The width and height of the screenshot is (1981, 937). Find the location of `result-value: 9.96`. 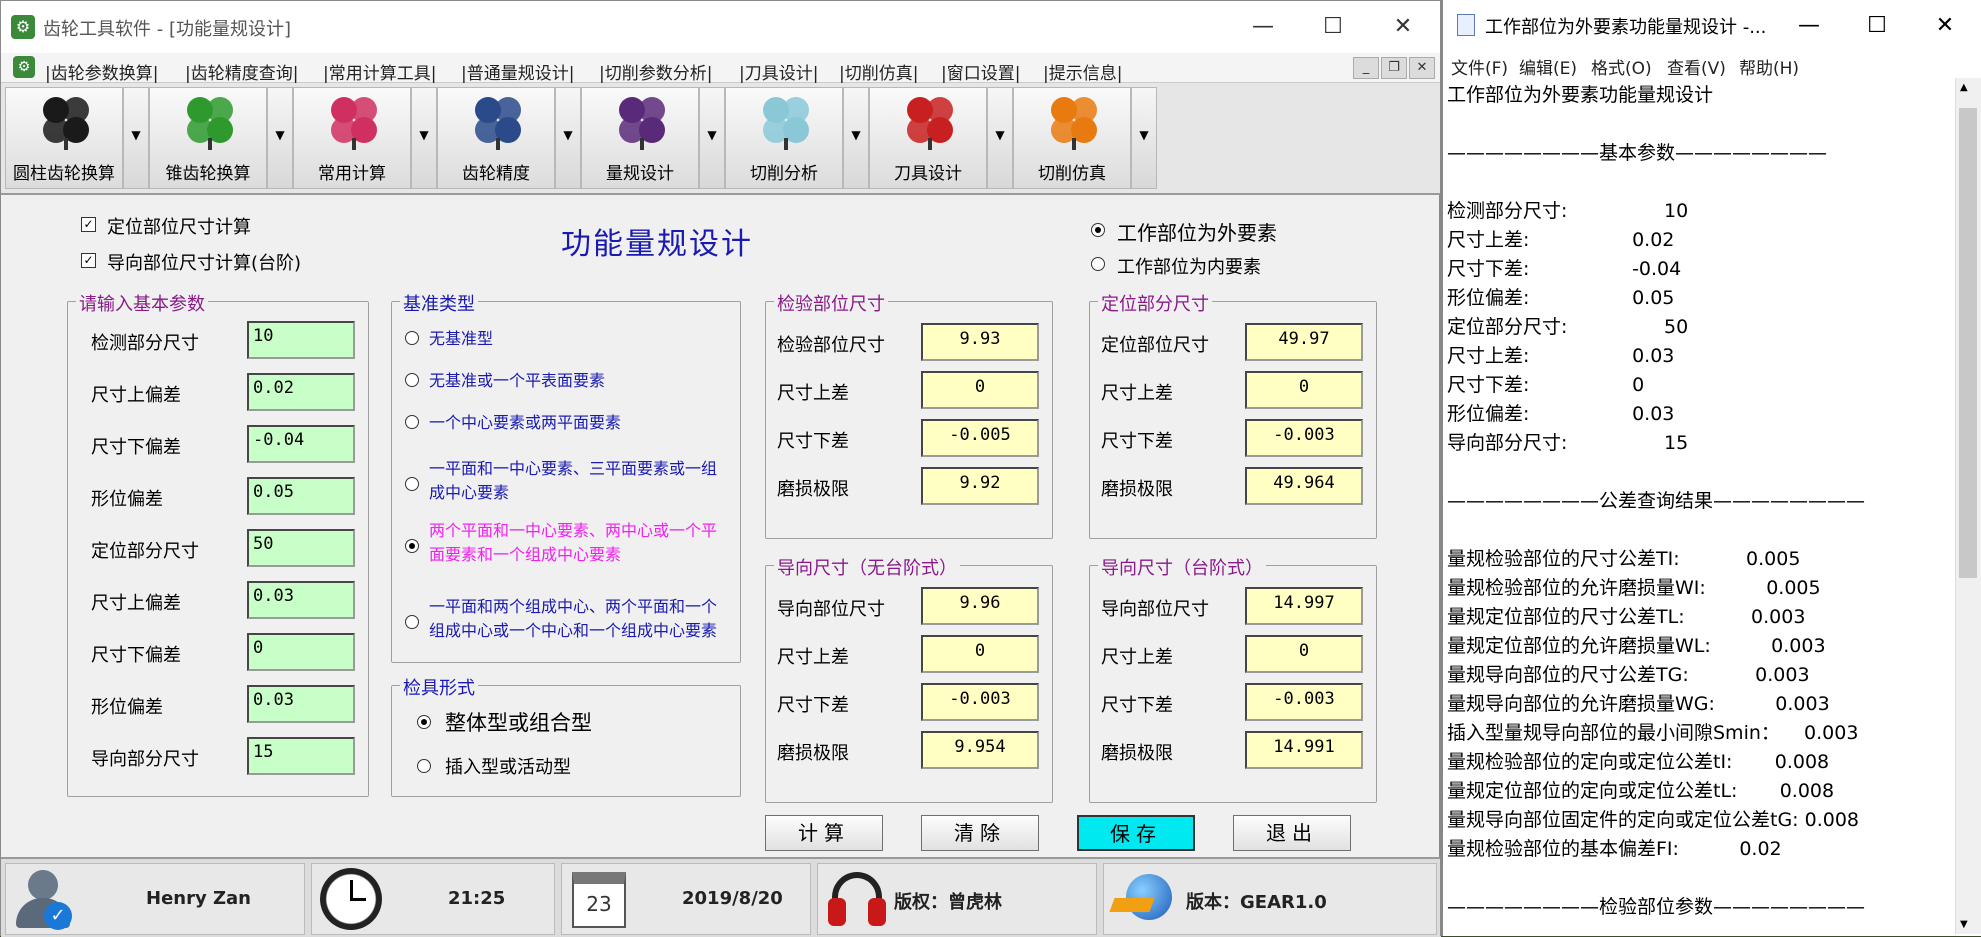

result-value: 9.96 is located at coordinates (980, 606).